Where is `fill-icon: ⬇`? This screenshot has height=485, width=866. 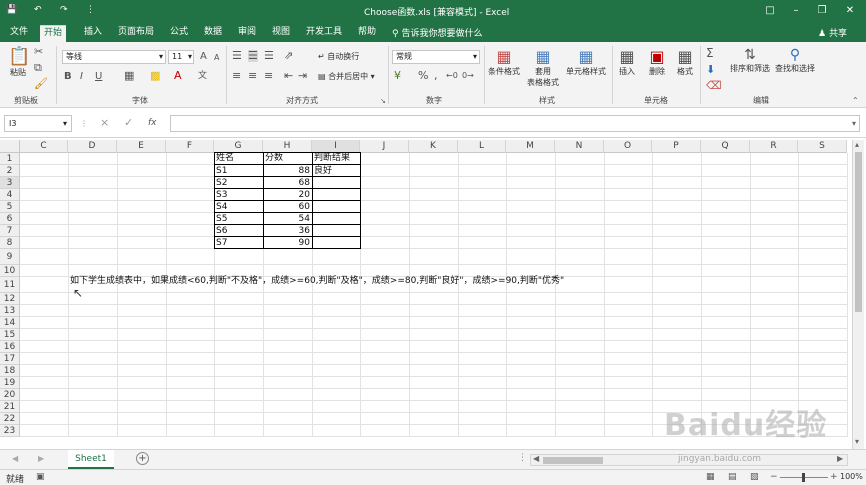 fill-icon: ⬇ is located at coordinates (710, 70).